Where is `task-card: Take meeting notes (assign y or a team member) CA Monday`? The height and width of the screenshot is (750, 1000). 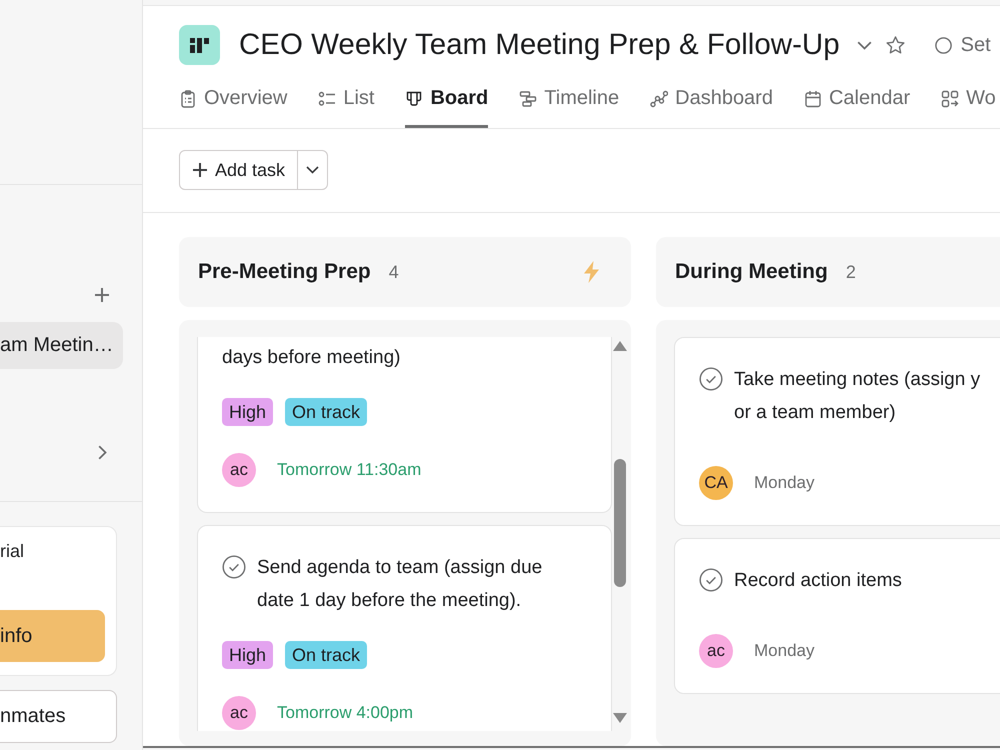
task-card: Take meeting notes (assign y or a team member) CA Monday is located at coordinates (837, 431).